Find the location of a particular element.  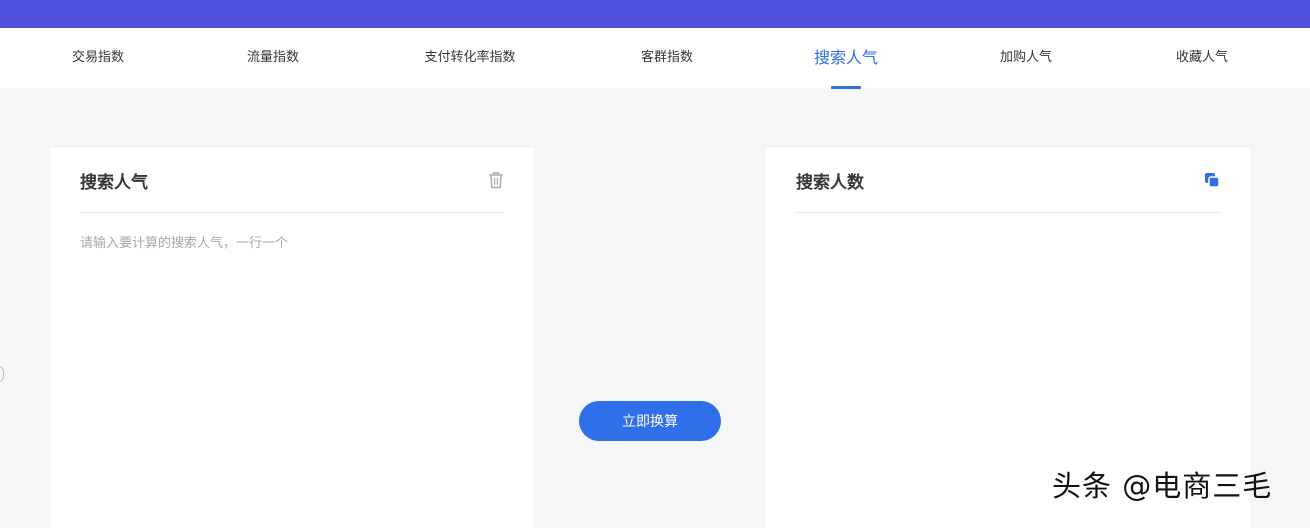

input-card-divider is located at coordinates (292, 212).